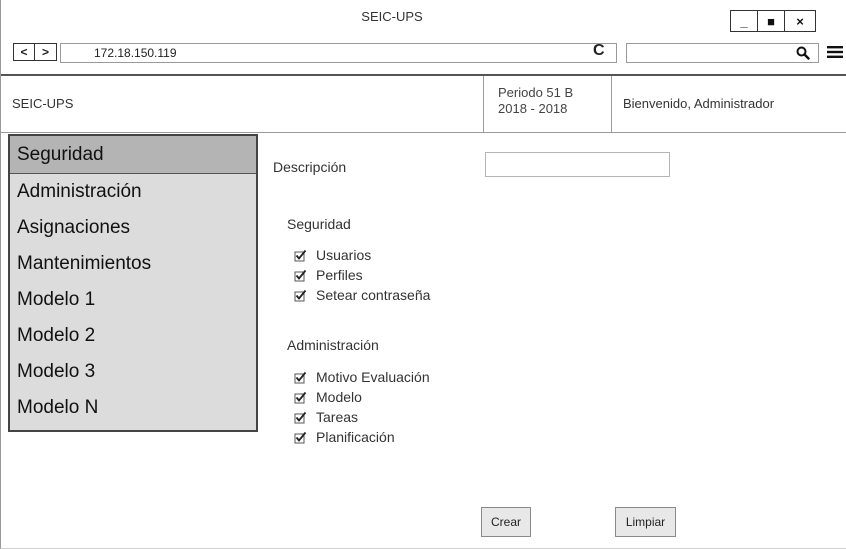  I want to click on permission-label: Planificación, so click(355, 437).